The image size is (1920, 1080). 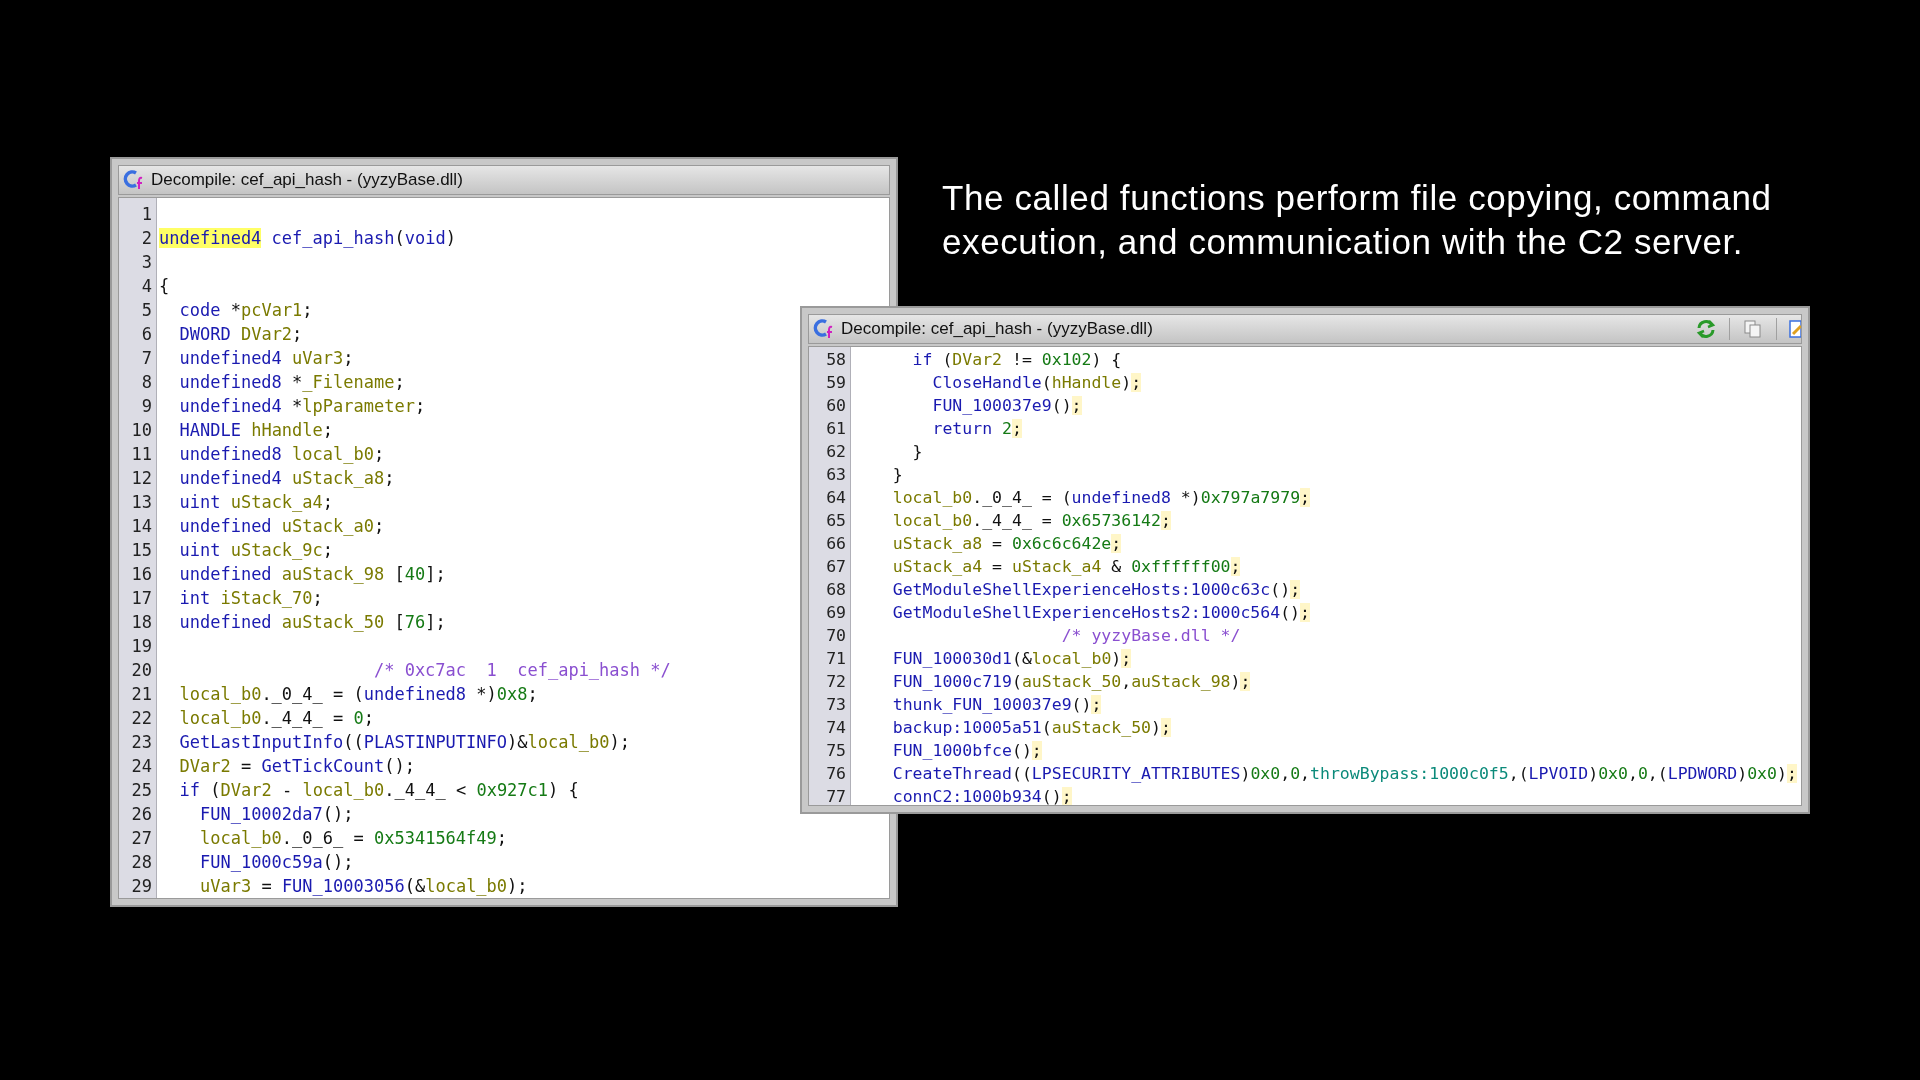 I want to click on refresh-icon, so click(x=1706, y=329).